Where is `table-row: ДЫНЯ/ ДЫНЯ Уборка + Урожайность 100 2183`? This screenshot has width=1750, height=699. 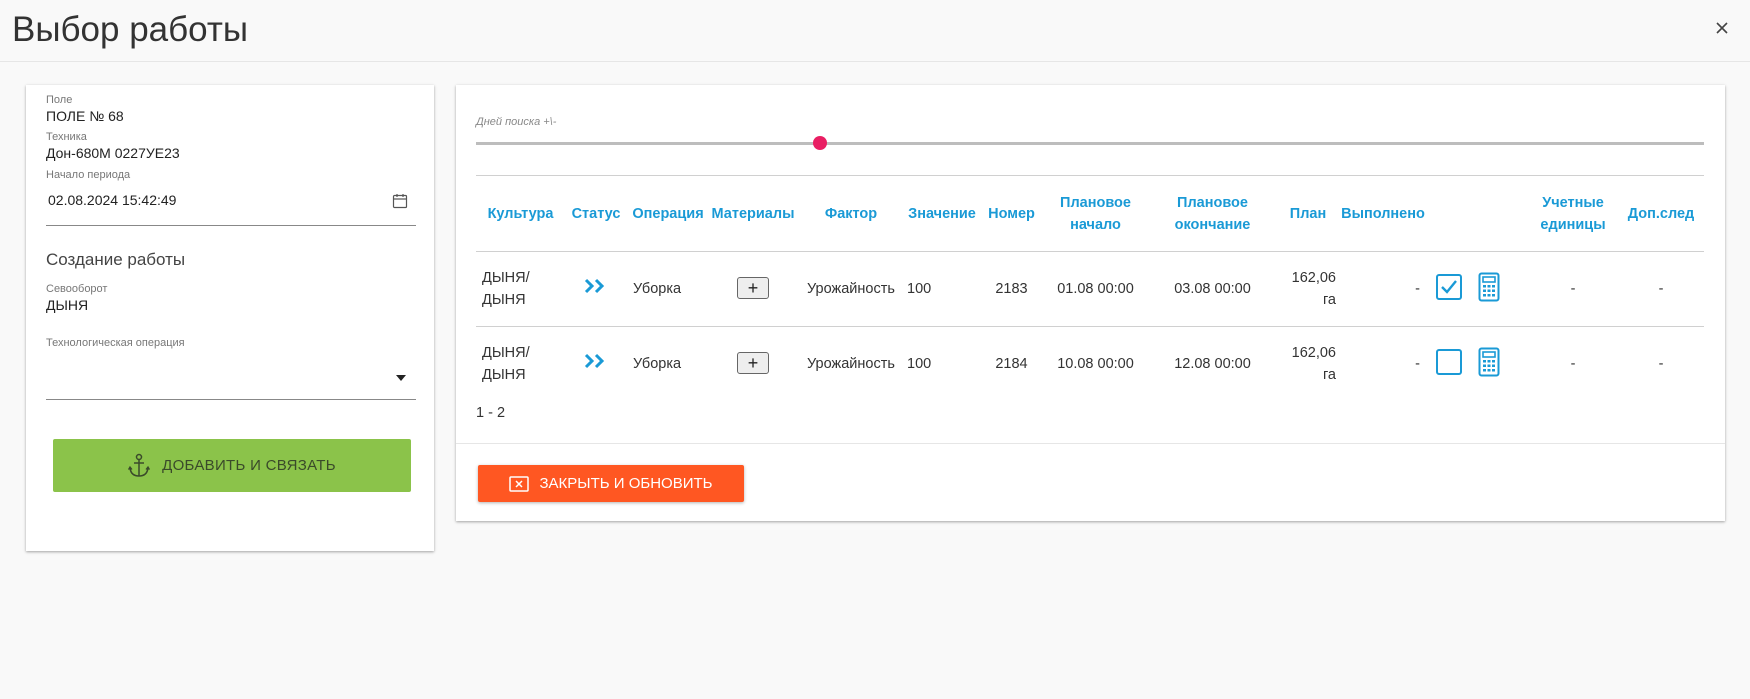 table-row: ДЫНЯ/ ДЫНЯ Уборка + Урожайность 100 2183 is located at coordinates (1090, 289).